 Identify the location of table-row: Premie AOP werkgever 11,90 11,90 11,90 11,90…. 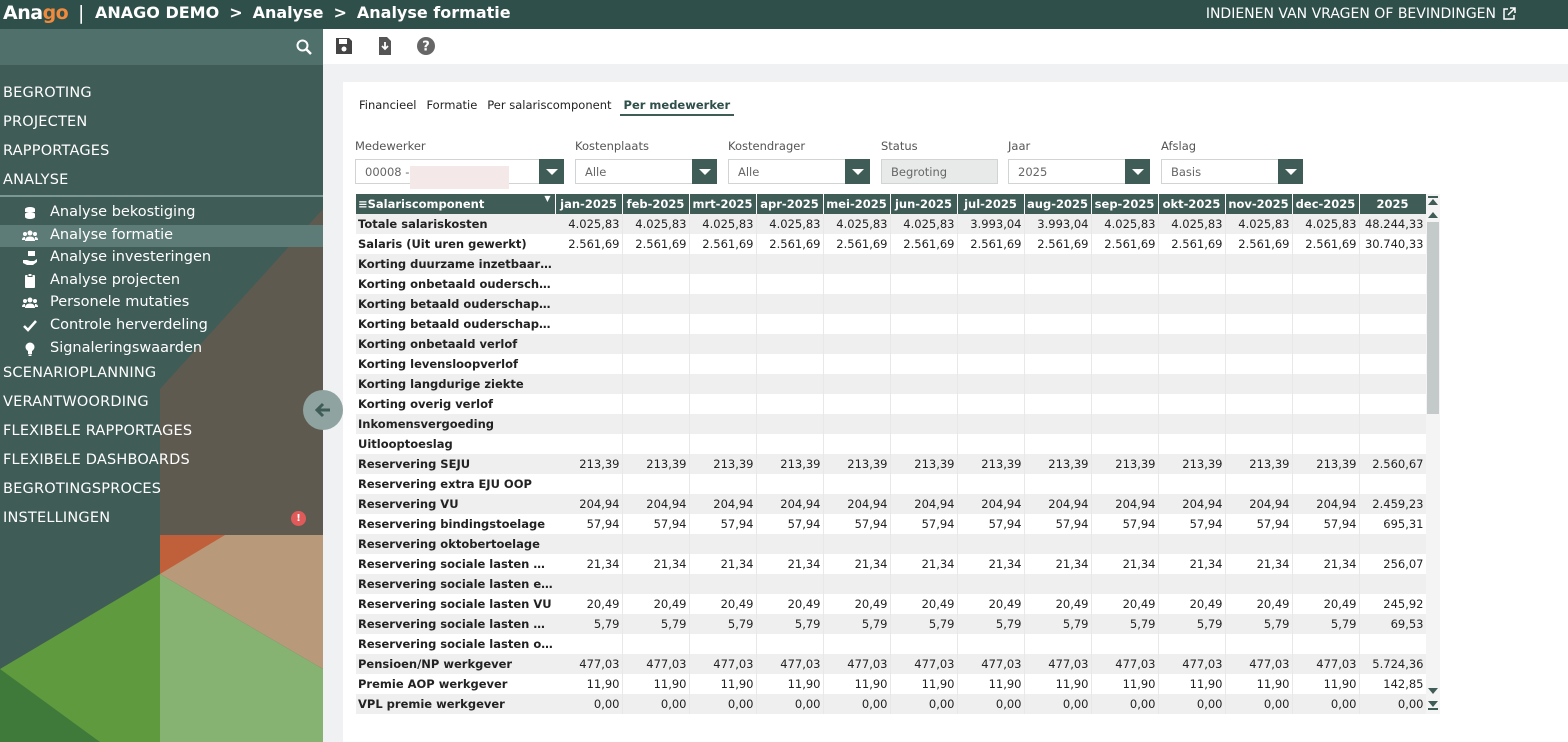
(891, 684).